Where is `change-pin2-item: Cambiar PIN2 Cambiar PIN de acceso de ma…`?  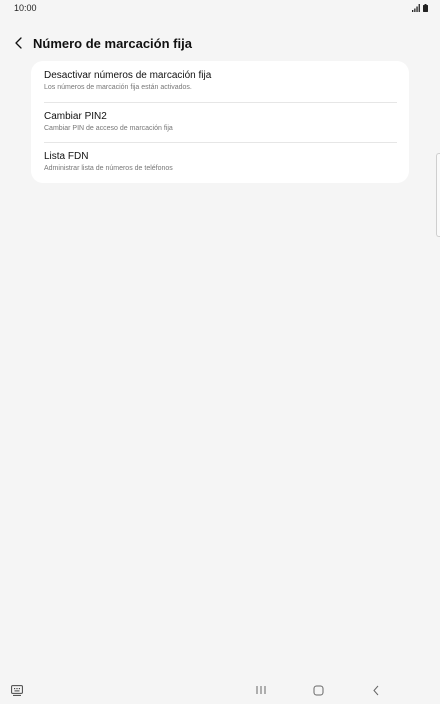
change-pin2-item: Cambiar PIN2 Cambiar PIN de acceso de ma… is located at coordinates (220, 122).